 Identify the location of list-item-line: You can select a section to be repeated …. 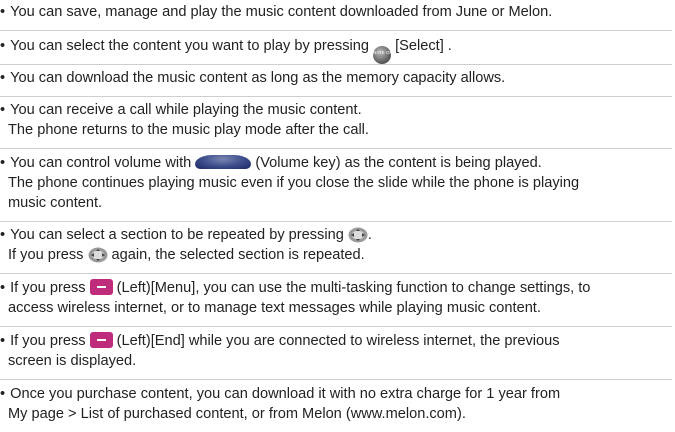
(336, 235).